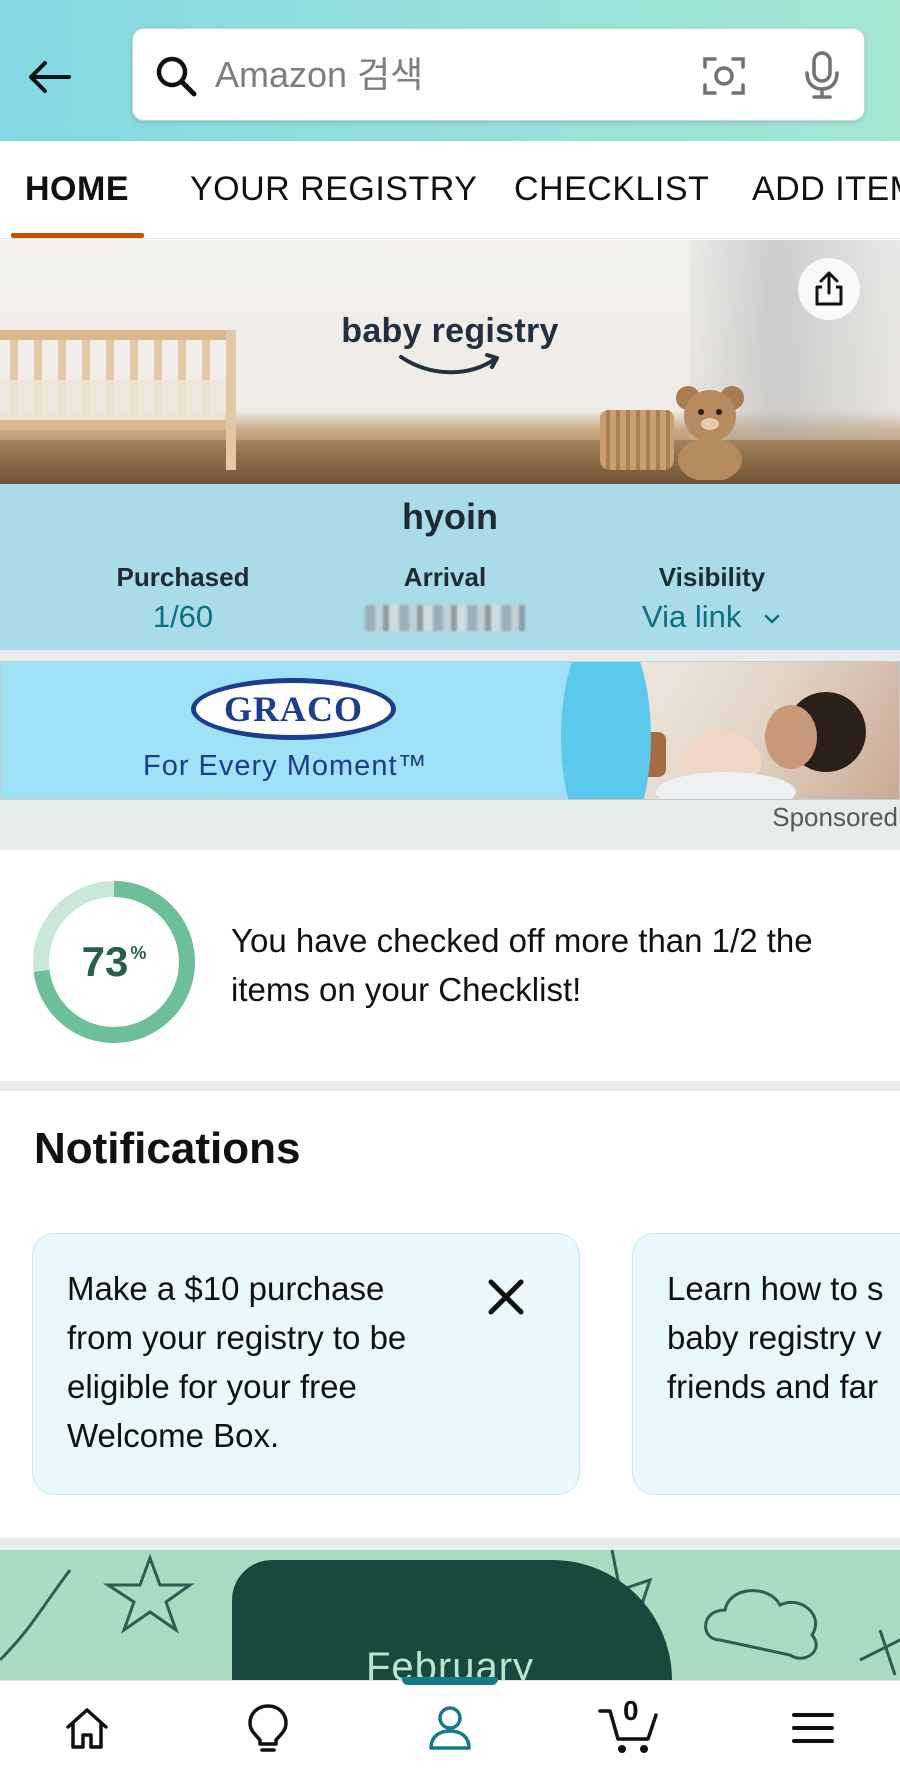 The image size is (900, 1775). I want to click on profile-icon, so click(450, 1728).